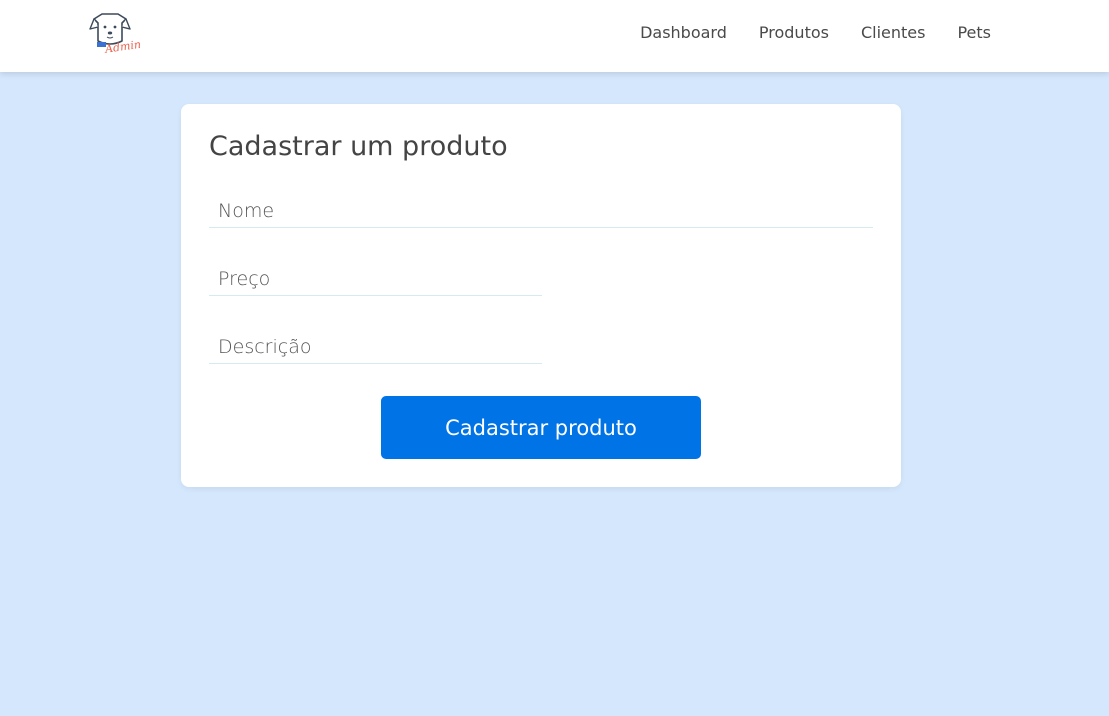  I want to click on logo-graphic: Admin, so click(115, 34).